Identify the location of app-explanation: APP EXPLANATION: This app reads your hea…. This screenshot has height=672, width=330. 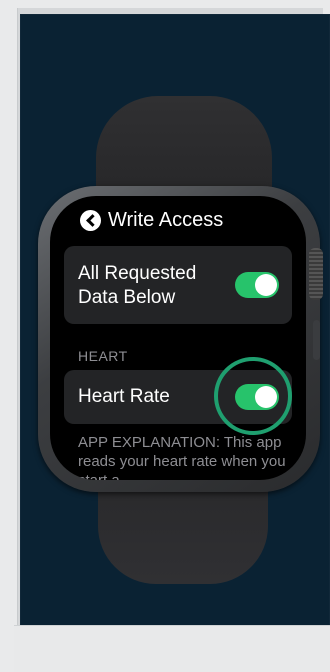
(182, 457).